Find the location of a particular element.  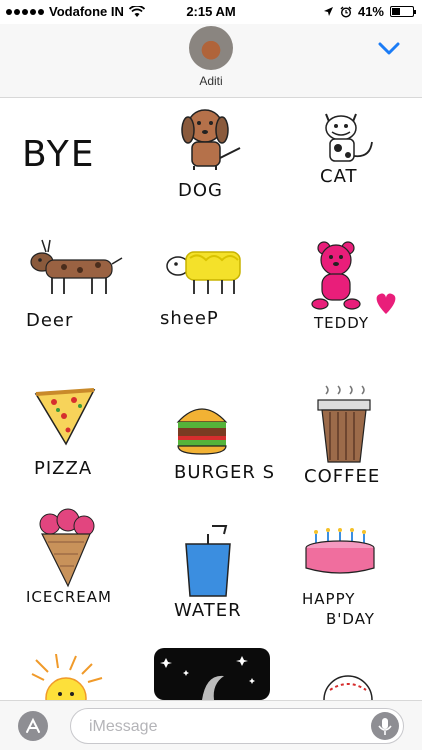

sticker-sheep: sheeP is located at coordinates (210, 288).